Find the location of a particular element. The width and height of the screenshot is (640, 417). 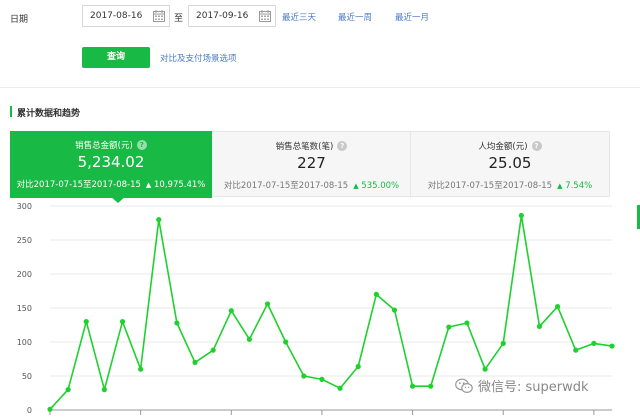

watermark: 微信号: superwdk is located at coordinates (522, 385).